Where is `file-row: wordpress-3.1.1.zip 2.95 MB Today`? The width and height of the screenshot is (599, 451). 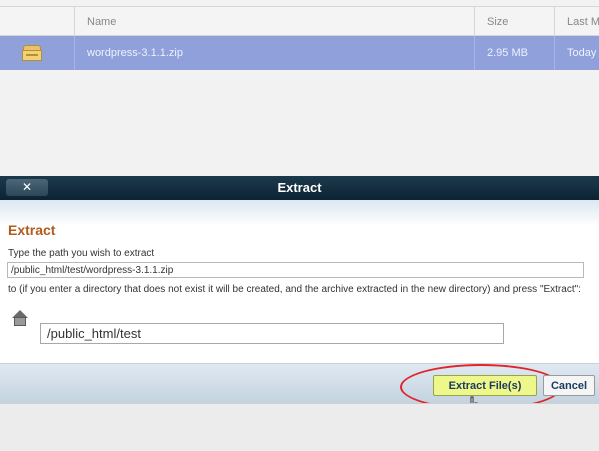
file-row: wordpress-3.1.1.zip 2.95 MB Today is located at coordinates (299, 53).